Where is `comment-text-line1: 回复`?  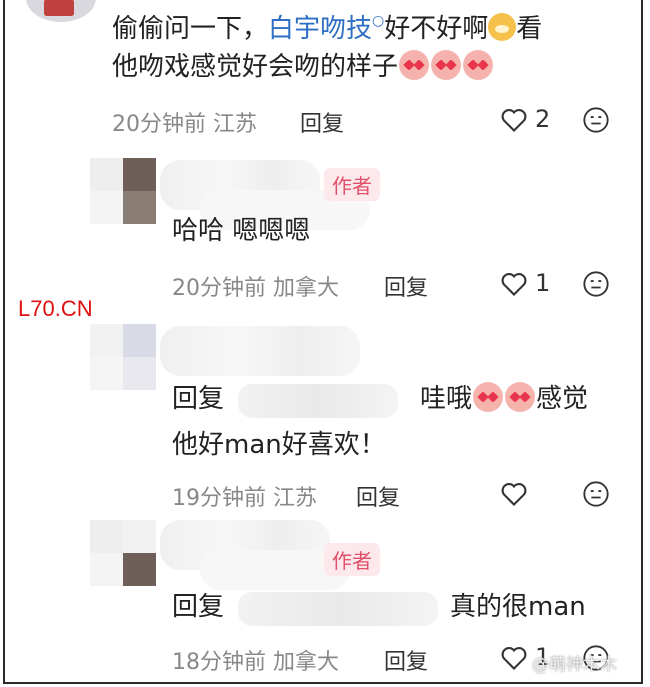 comment-text-line1: 回复 is located at coordinates (198, 399).